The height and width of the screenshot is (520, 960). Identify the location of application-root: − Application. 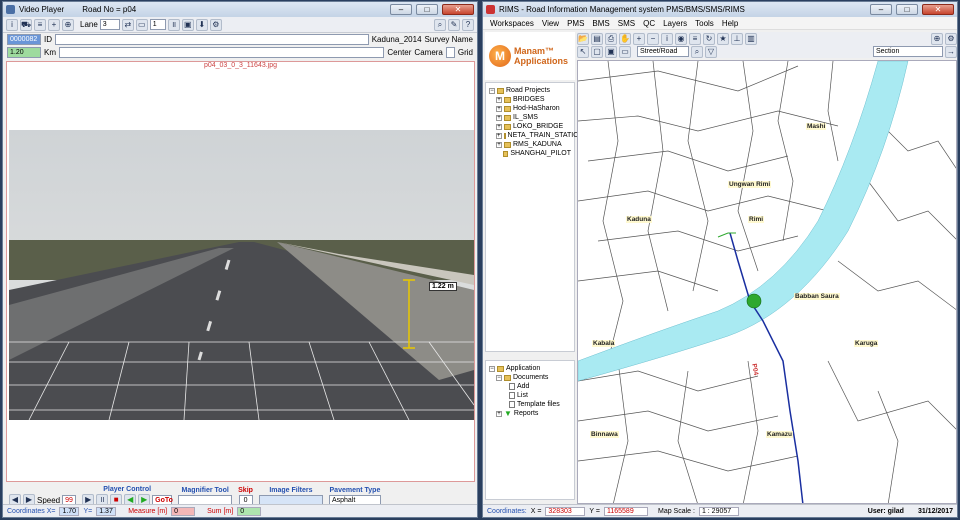
(530, 368).